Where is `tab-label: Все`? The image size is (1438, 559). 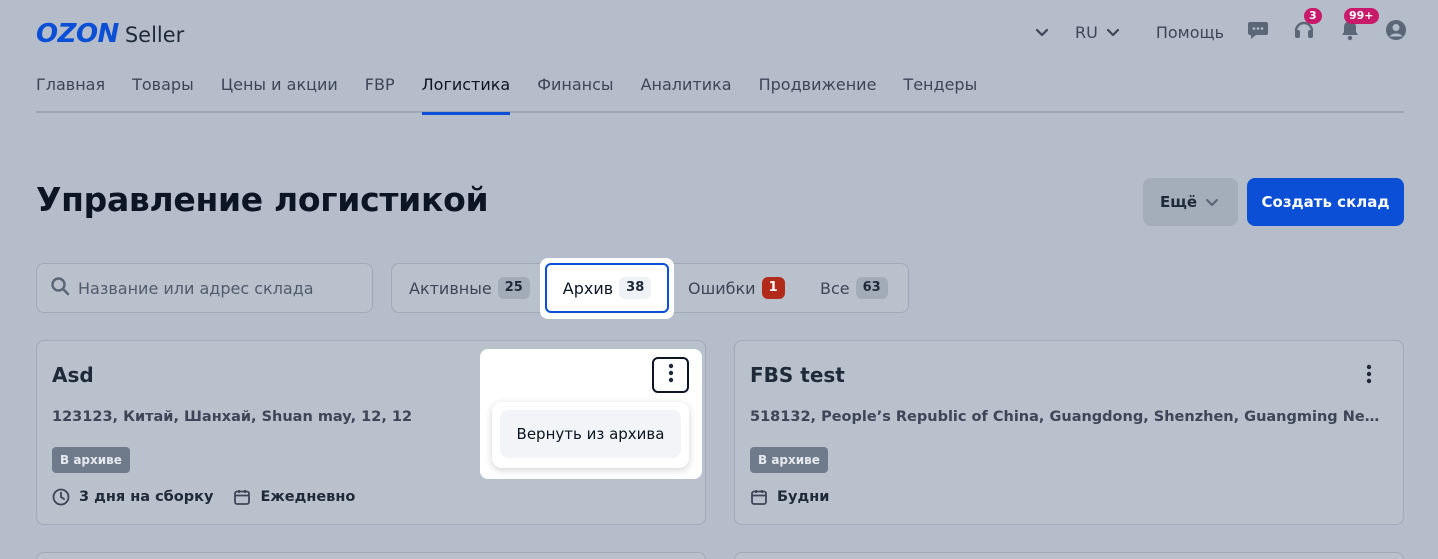
tab-label: Все is located at coordinates (835, 288).